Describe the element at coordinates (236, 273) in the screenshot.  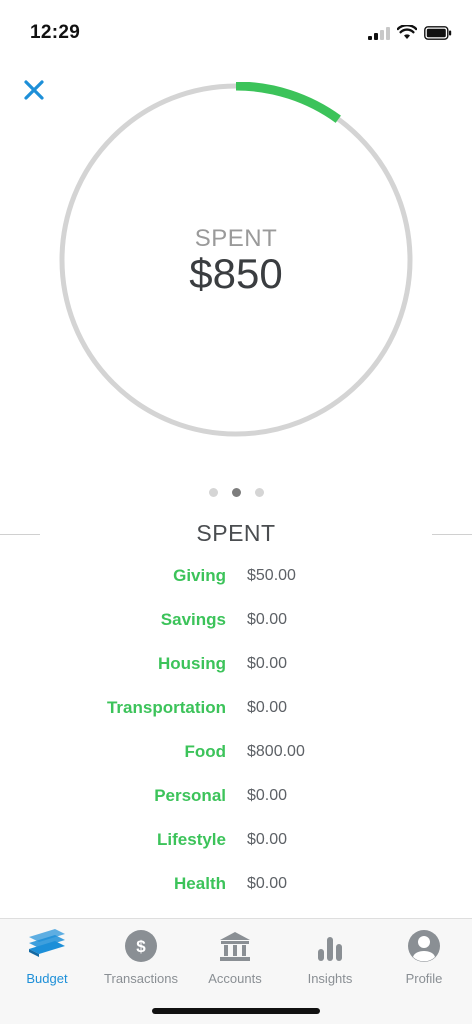
I see `ring-amount: $850` at that location.